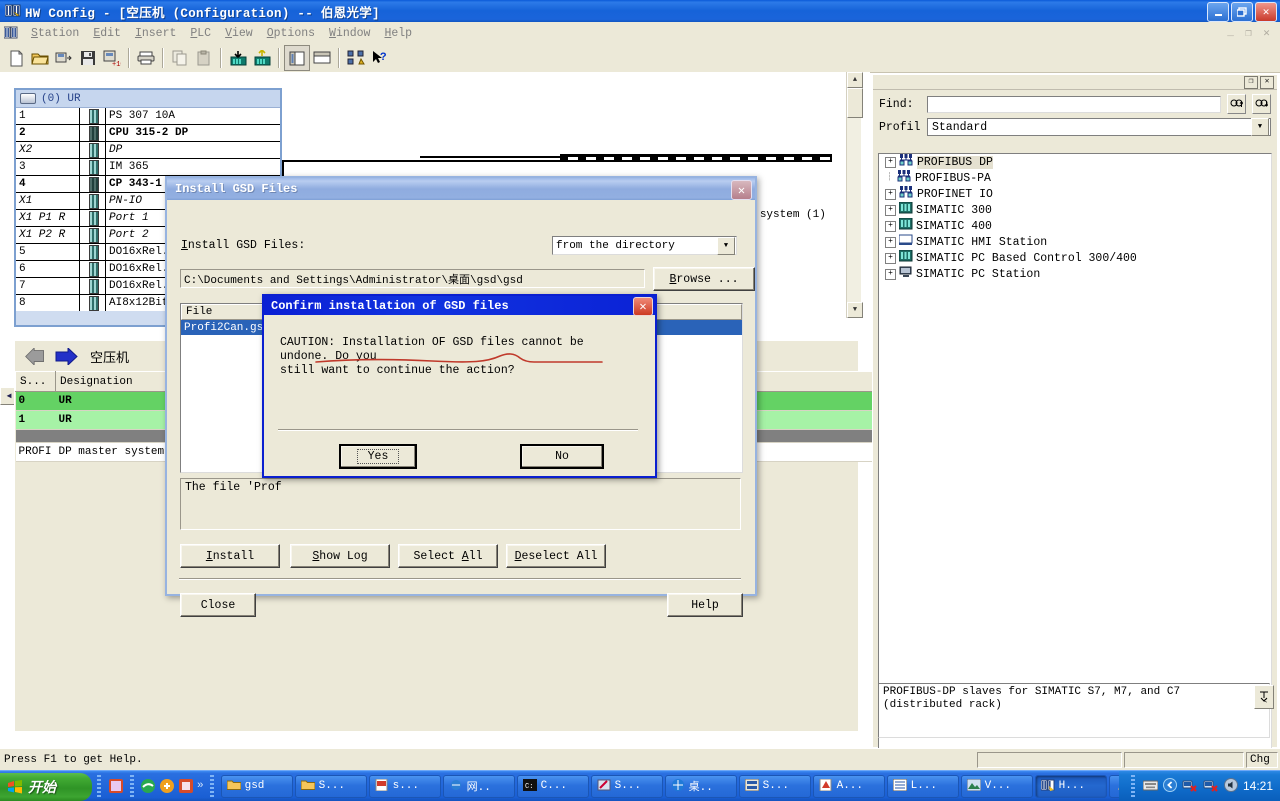  Describe the element at coordinates (562, 456) in the screenshot. I see `no-button: No` at that location.